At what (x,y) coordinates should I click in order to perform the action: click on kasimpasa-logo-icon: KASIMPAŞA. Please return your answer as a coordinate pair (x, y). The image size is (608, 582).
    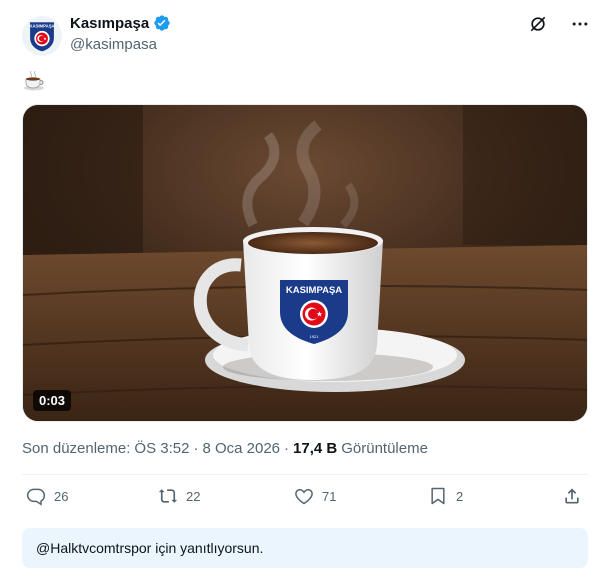
    Looking at the image, I should click on (42, 37).